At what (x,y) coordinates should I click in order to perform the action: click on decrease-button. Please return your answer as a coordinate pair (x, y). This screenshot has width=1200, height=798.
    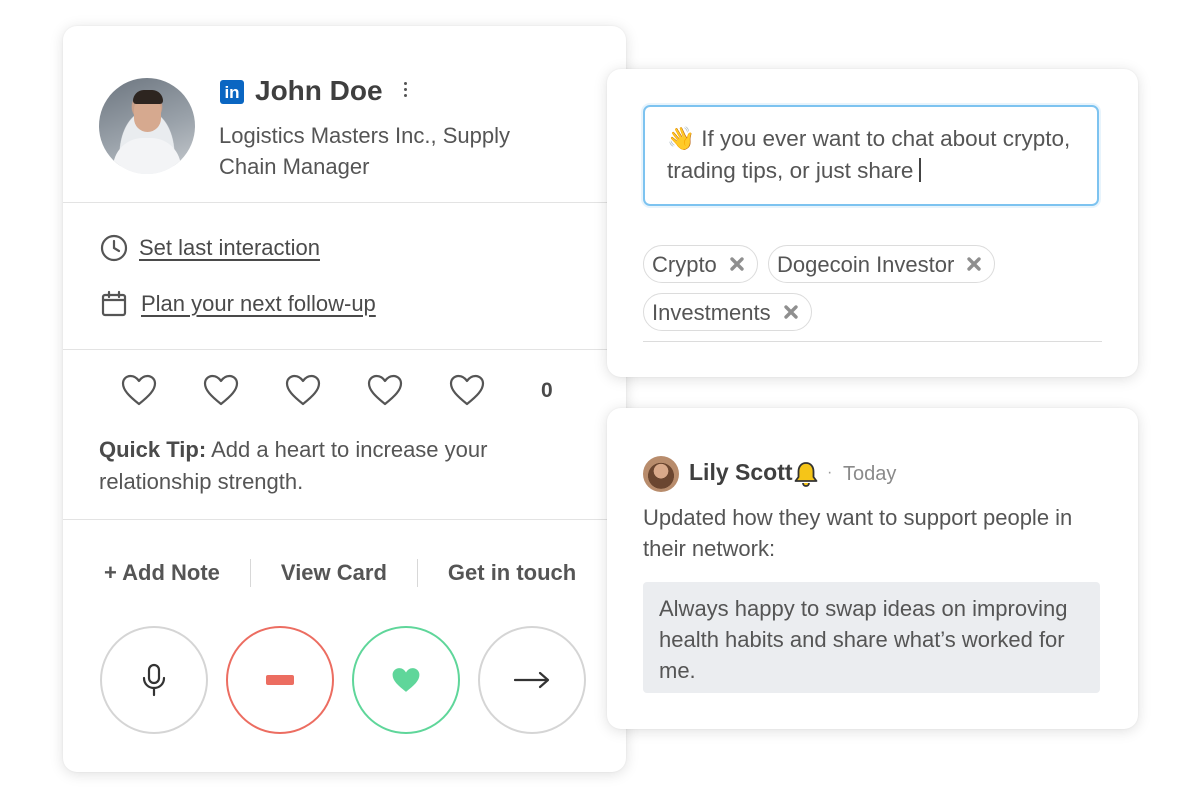
    Looking at the image, I should click on (280, 680).